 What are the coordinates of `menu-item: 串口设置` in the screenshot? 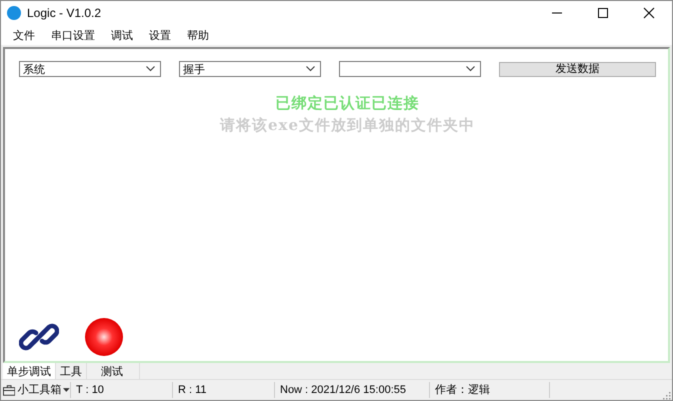 It's located at (73, 35).